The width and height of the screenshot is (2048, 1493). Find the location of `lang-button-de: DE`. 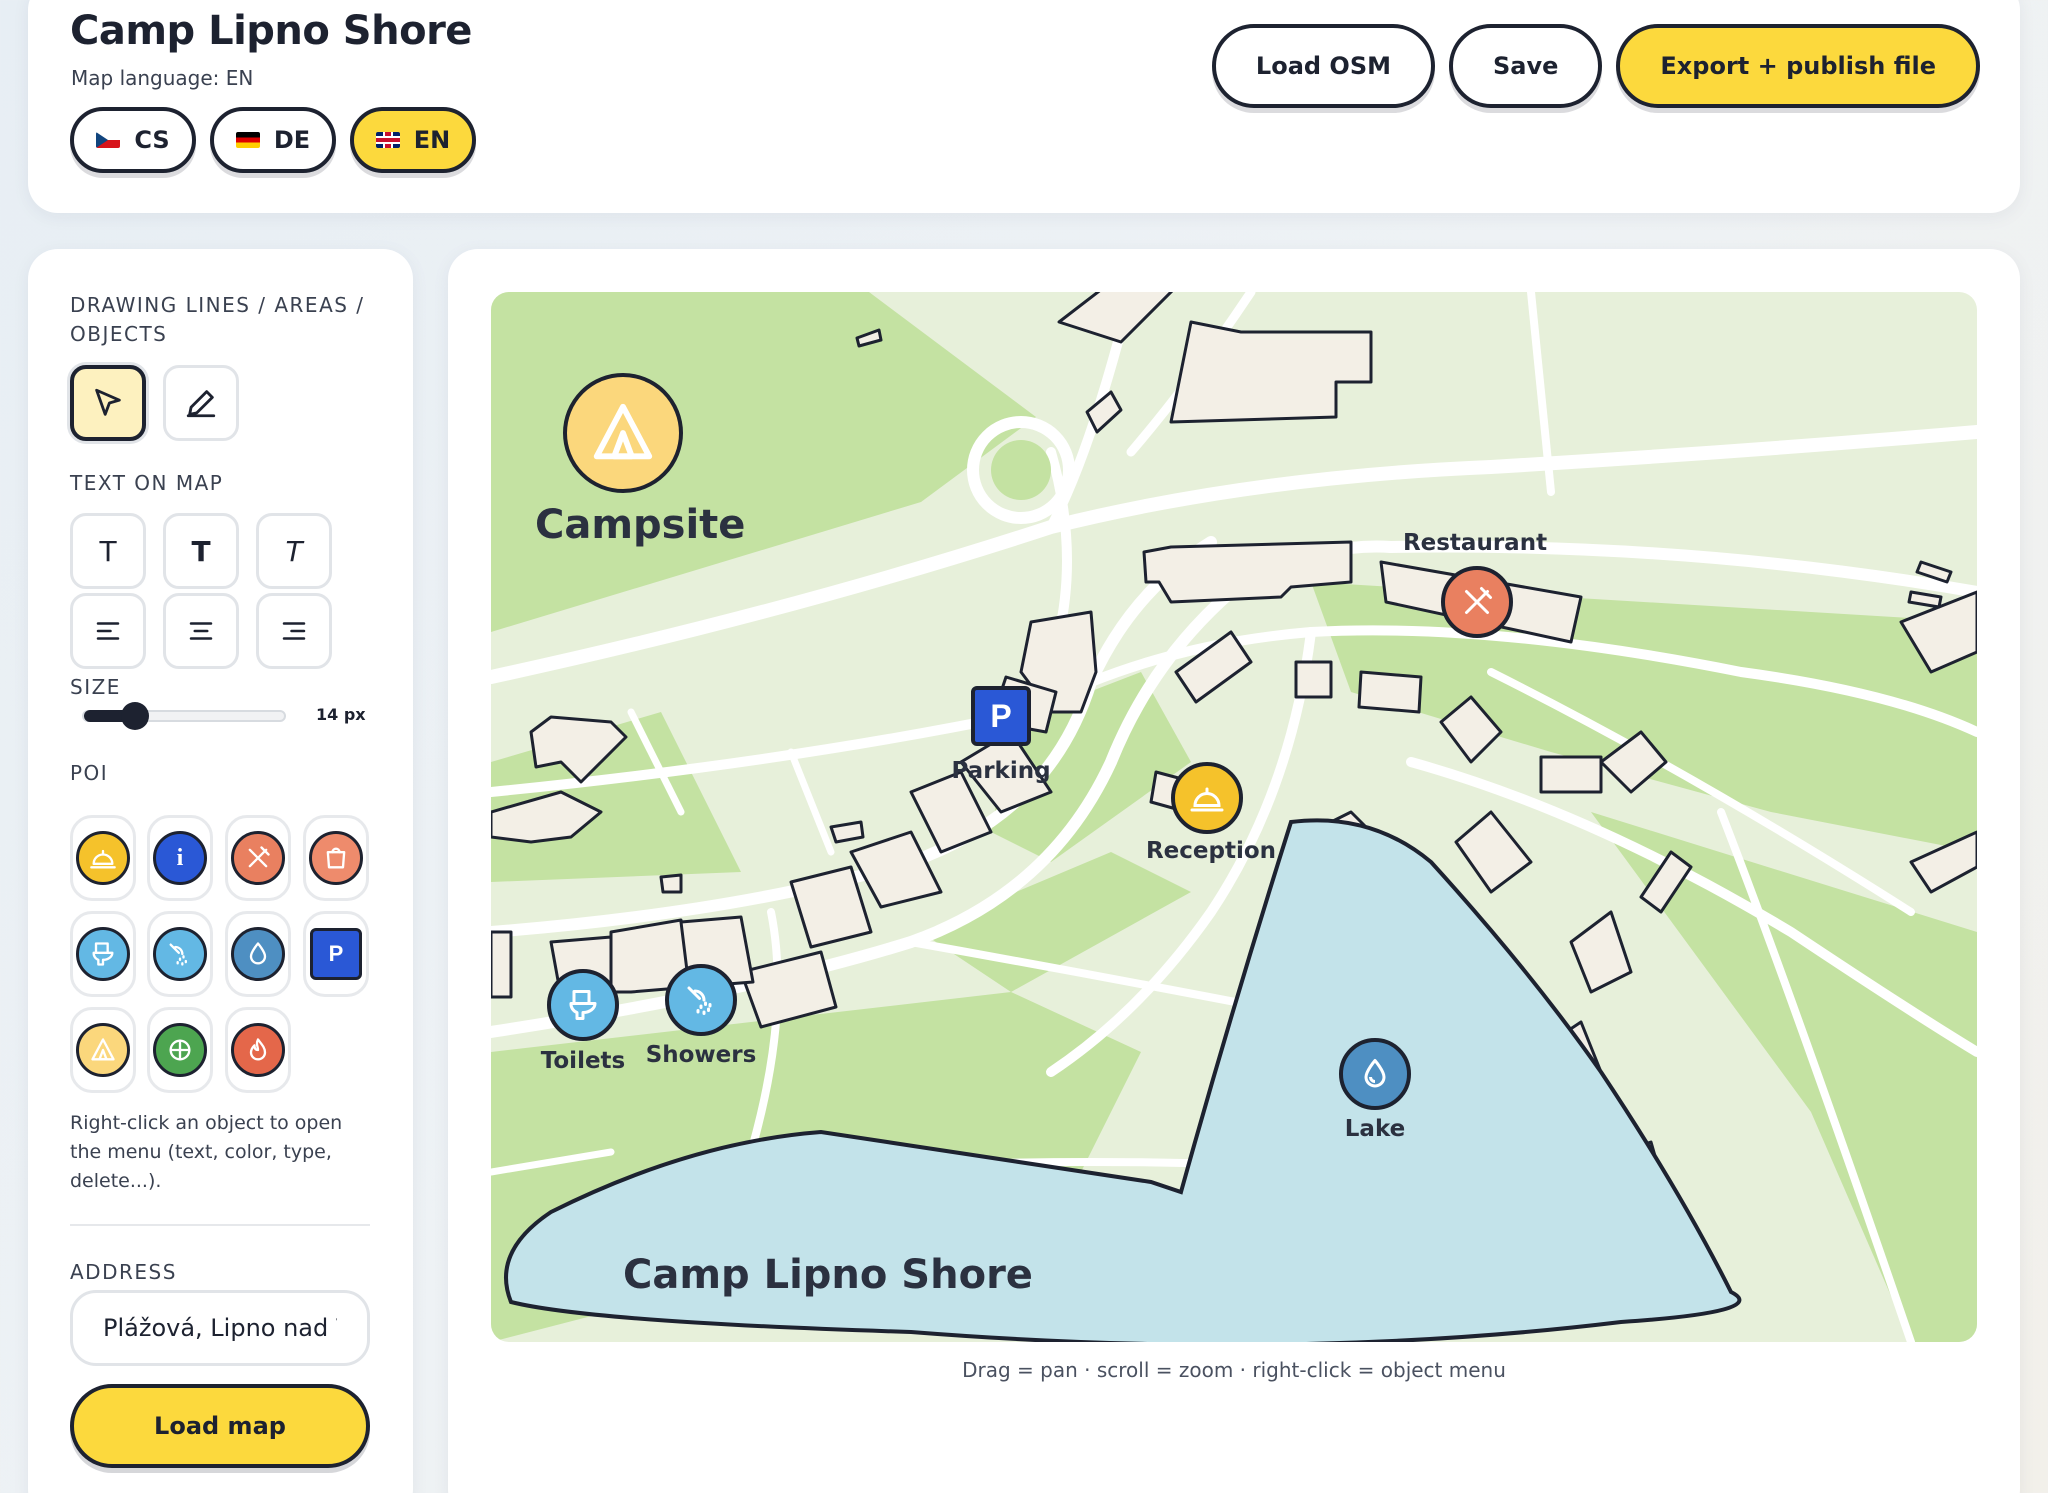

lang-button-de: DE is located at coordinates (273, 140).